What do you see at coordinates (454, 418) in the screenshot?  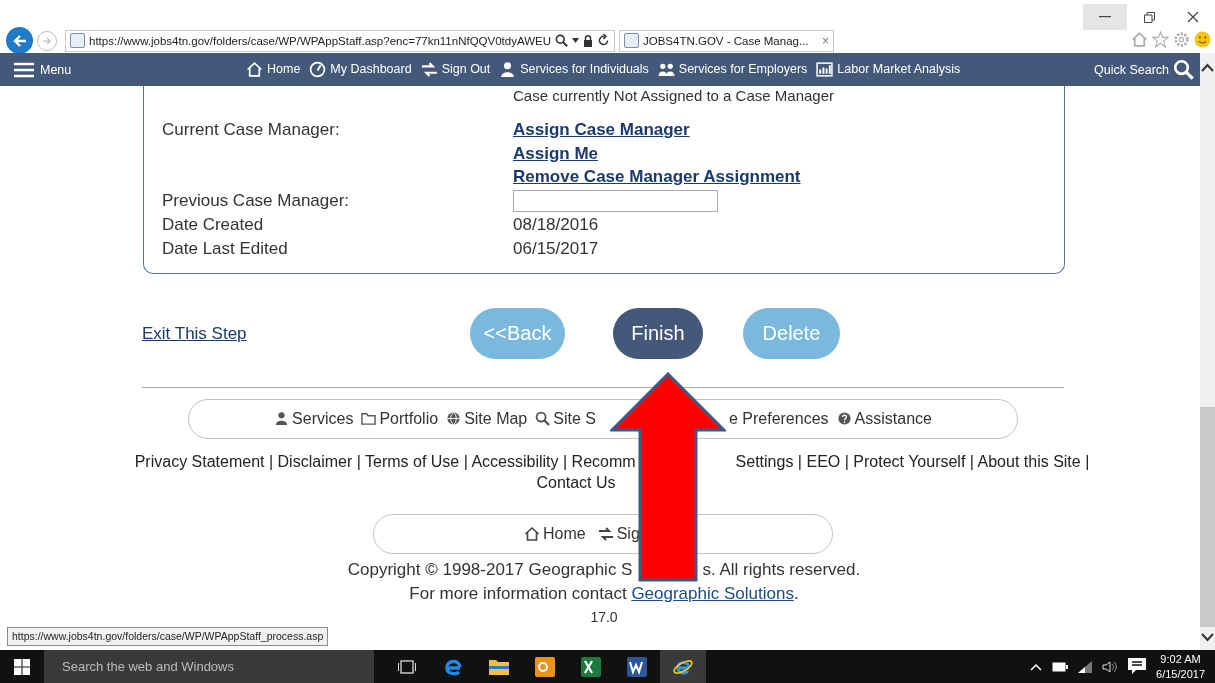 I see `globe-icon` at bounding box center [454, 418].